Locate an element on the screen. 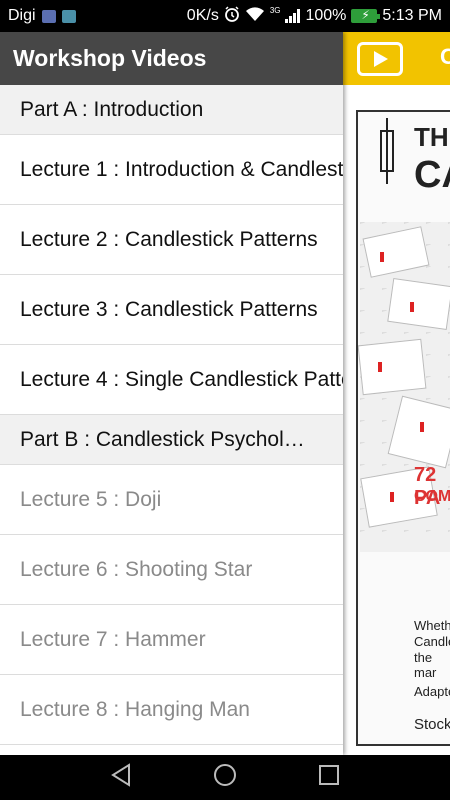 The height and width of the screenshot is (800, 450). book-text-2: Candles is located at coordinates (432, 641).